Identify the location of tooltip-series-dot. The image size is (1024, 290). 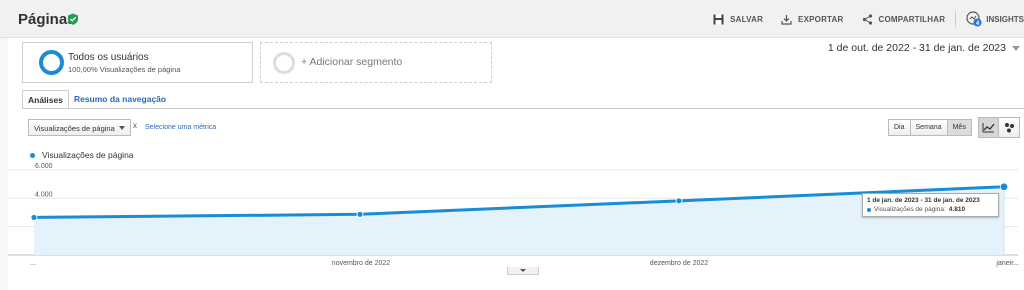
(869, 209).